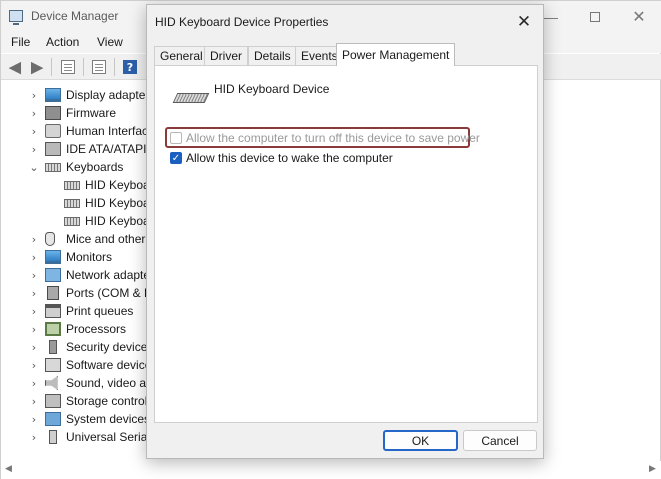 The width and height of the screenshot is (661, 479). Describe the element at coordinates (53, 149) in the screenshot. I see `disk-icon` at that location.